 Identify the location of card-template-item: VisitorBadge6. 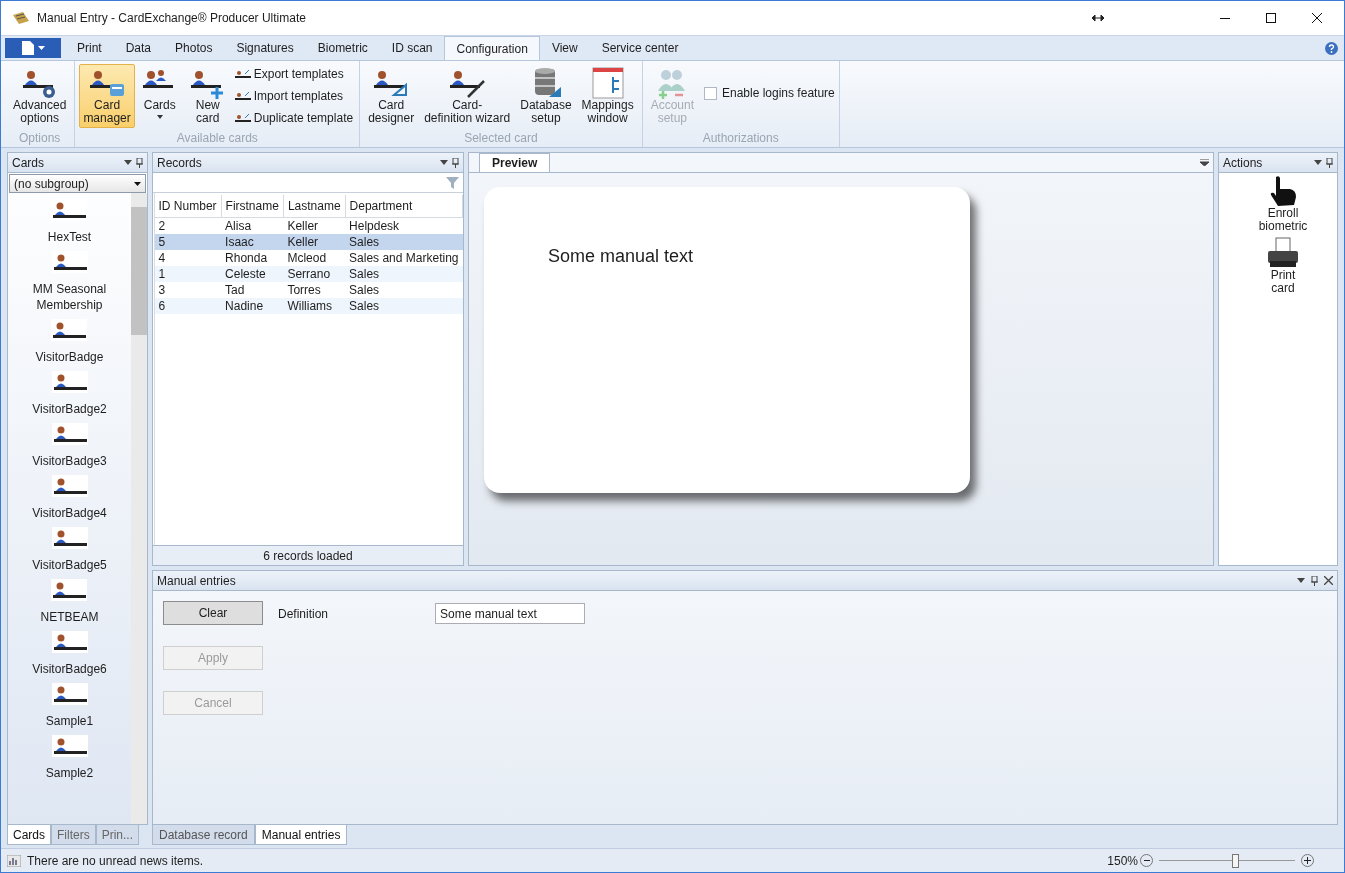
(69, 654).